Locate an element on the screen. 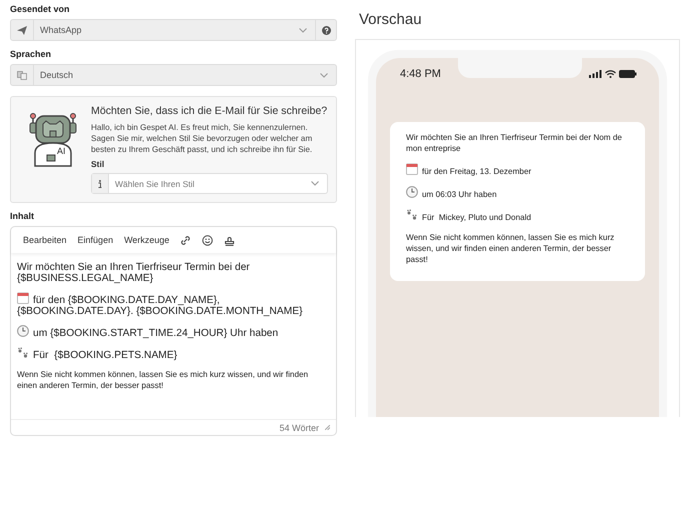 Image resolution: width=682 pixels, height=518 pixels. preview-title: Vorschau is located at coordinates (391, 19).